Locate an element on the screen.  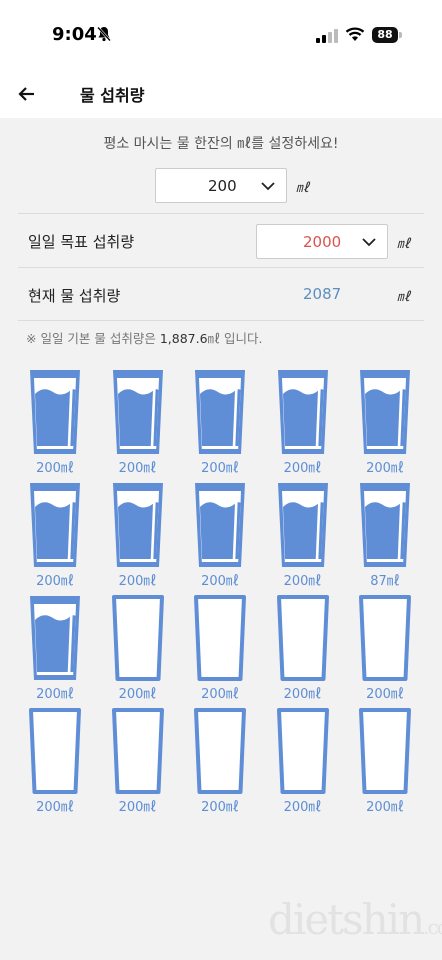
daily-goal-unit: ㎖ is located at coordinates (404, 244).